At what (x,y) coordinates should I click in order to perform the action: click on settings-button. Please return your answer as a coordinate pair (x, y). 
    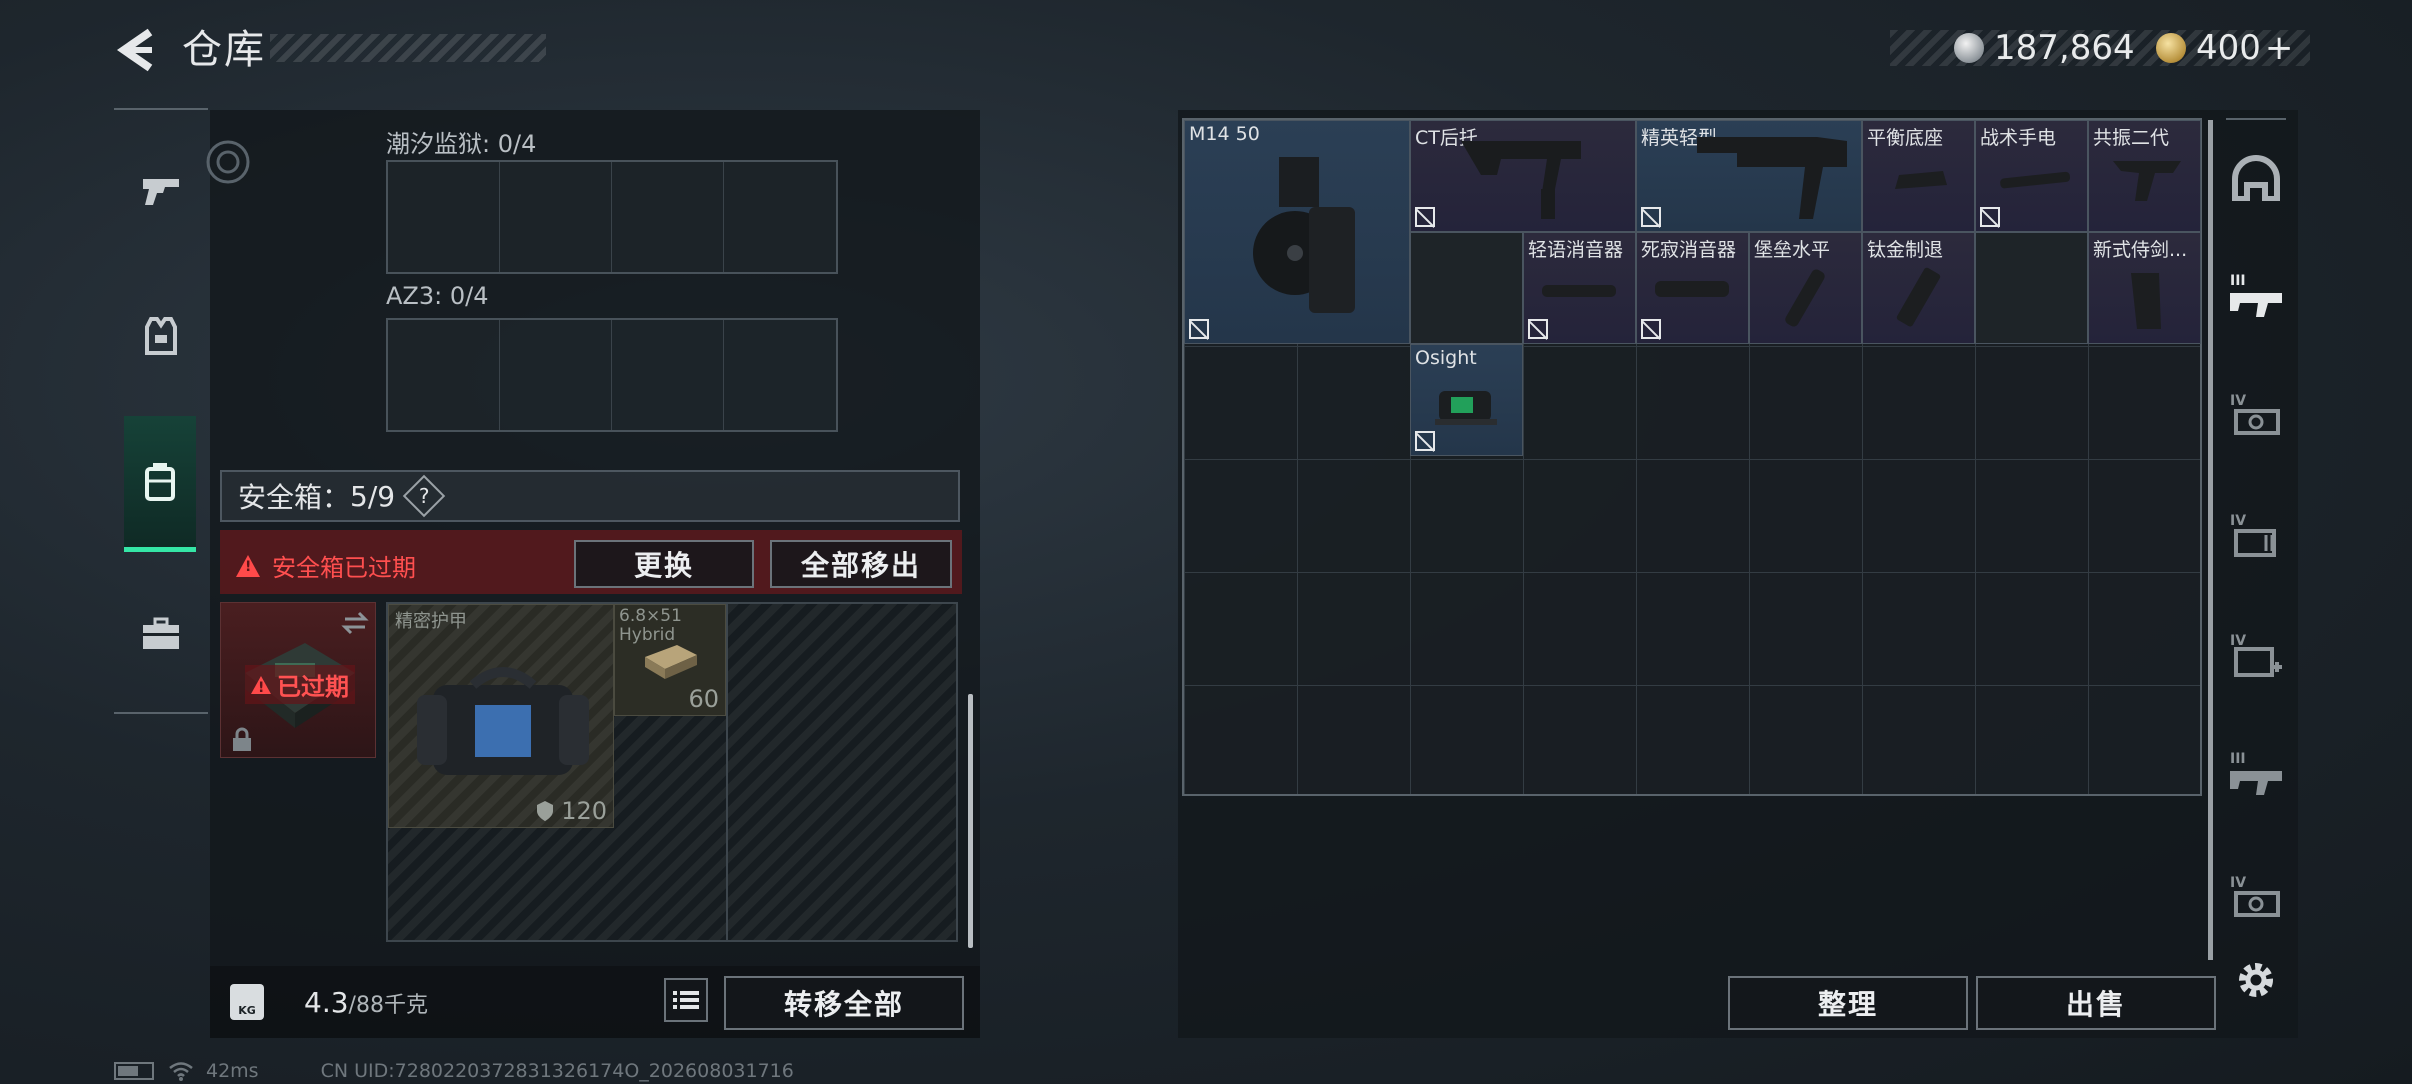
    Looking at the image, I should click on (2256, 980).